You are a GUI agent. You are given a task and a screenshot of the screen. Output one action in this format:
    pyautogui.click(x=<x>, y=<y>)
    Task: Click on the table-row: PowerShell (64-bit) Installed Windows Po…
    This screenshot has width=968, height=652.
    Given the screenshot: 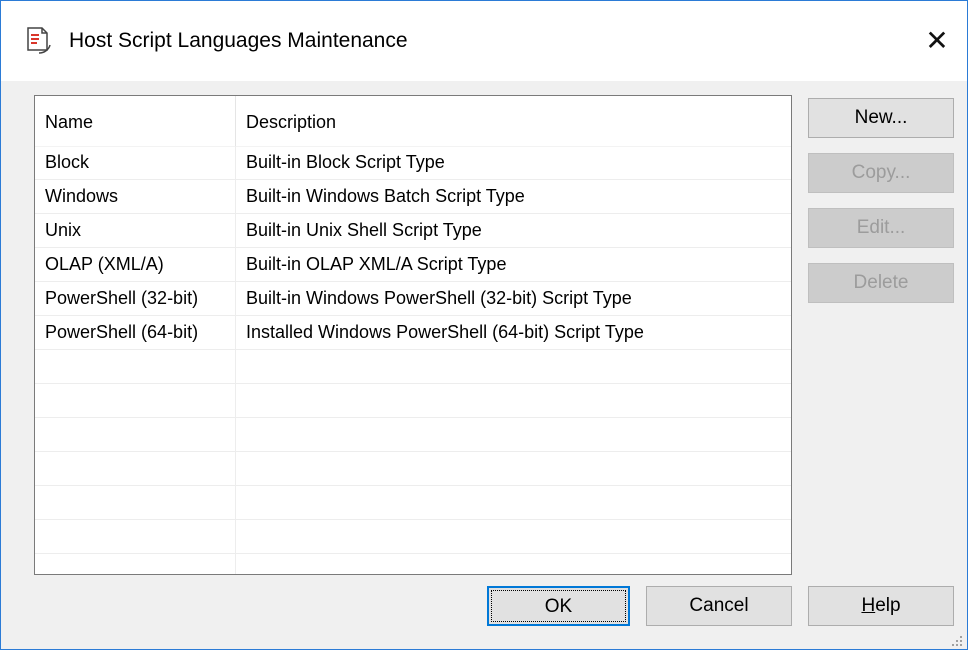 What is the action you would take?
    pyautogui.click(x=413, y=333)
    